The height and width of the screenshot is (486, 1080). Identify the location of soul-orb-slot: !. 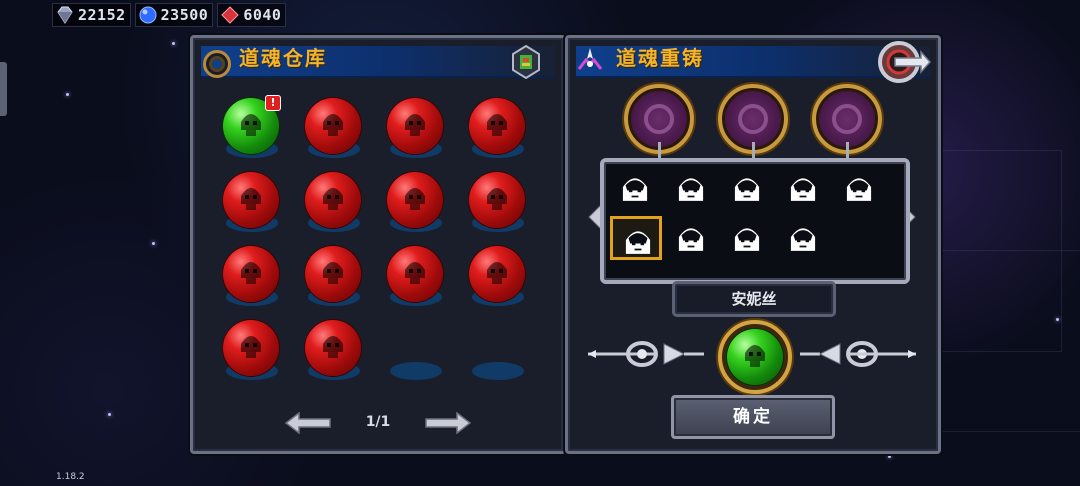
(252, 127).